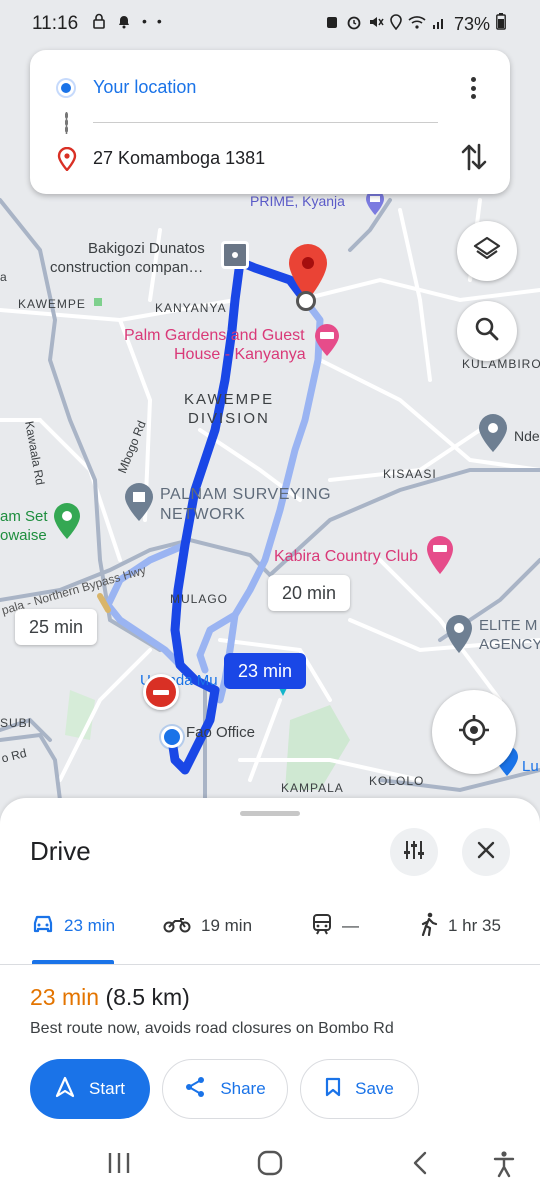 The height and width of the screenshot is (1200, 540). I want to click on route-time-selected: 23 min, so click(265, 671).